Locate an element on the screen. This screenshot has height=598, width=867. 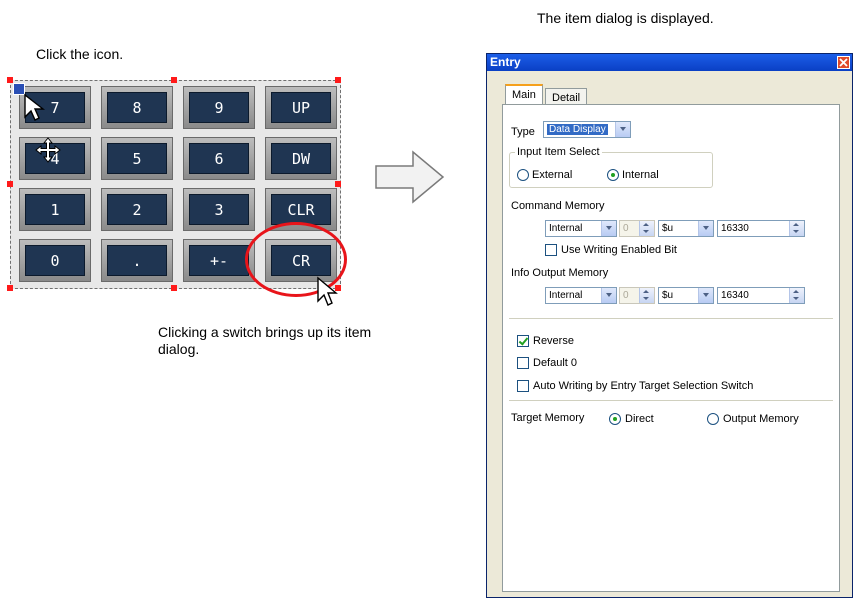
info-output-memory-number-value: 0 is located at coordinates (626, 295).